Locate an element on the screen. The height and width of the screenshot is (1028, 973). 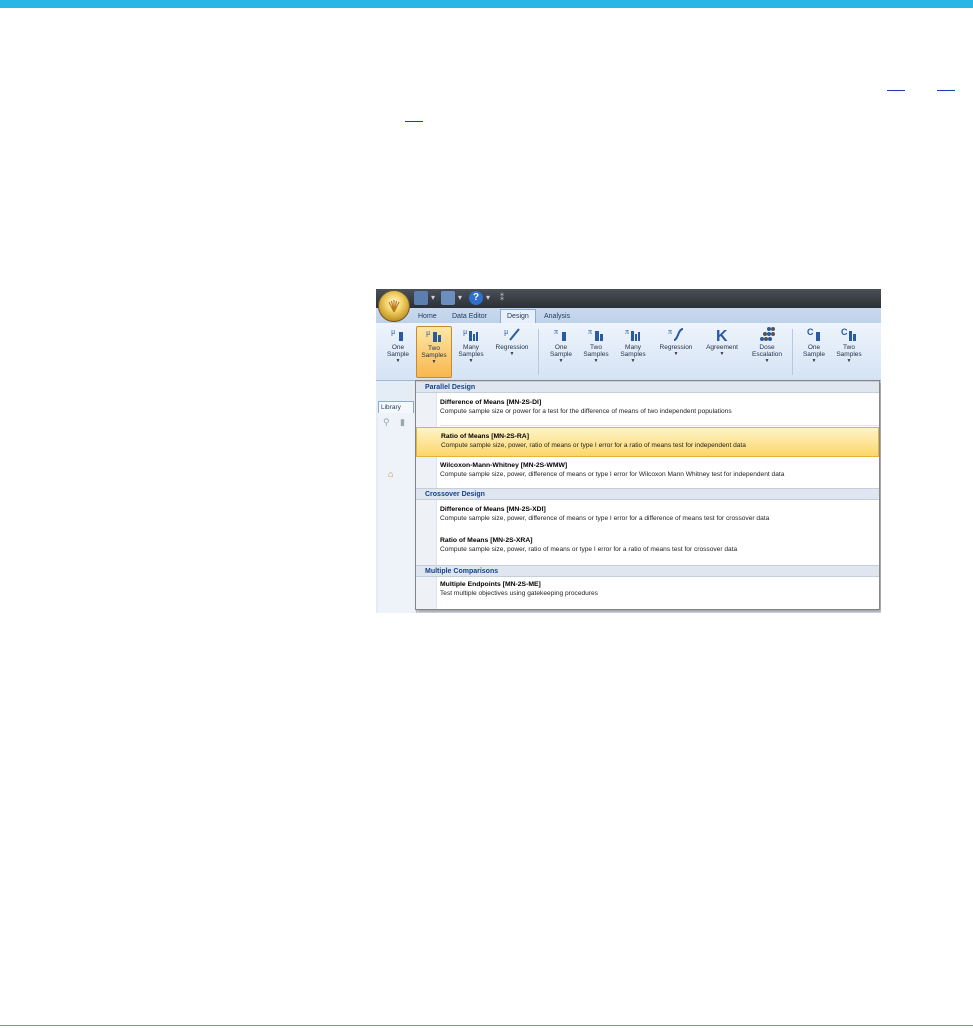
two-samples-button: μ Two Samples ▼ is located at coordinates (434, 352).